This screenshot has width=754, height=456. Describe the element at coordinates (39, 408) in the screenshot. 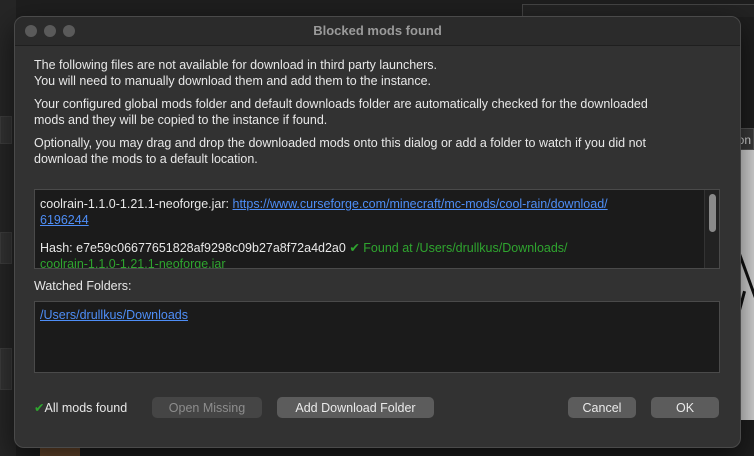

I see `check-icon: ✔` at that location.